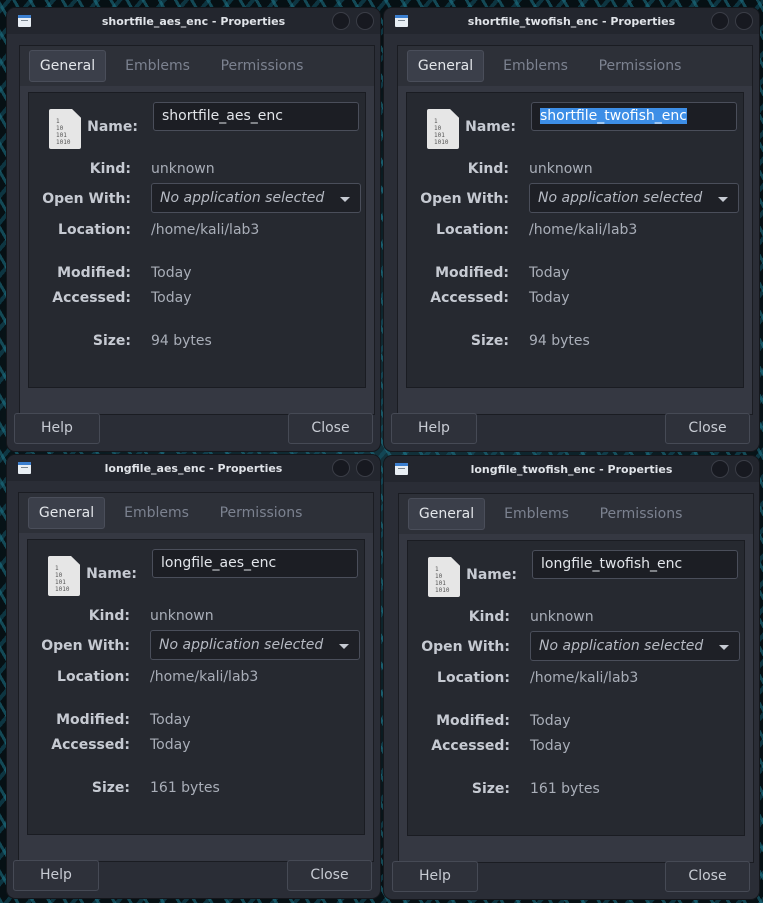  Describe the element at coordinates (634, 116) in the screenshot. I see `name-field: shortfile_twofish_enc` at that location.